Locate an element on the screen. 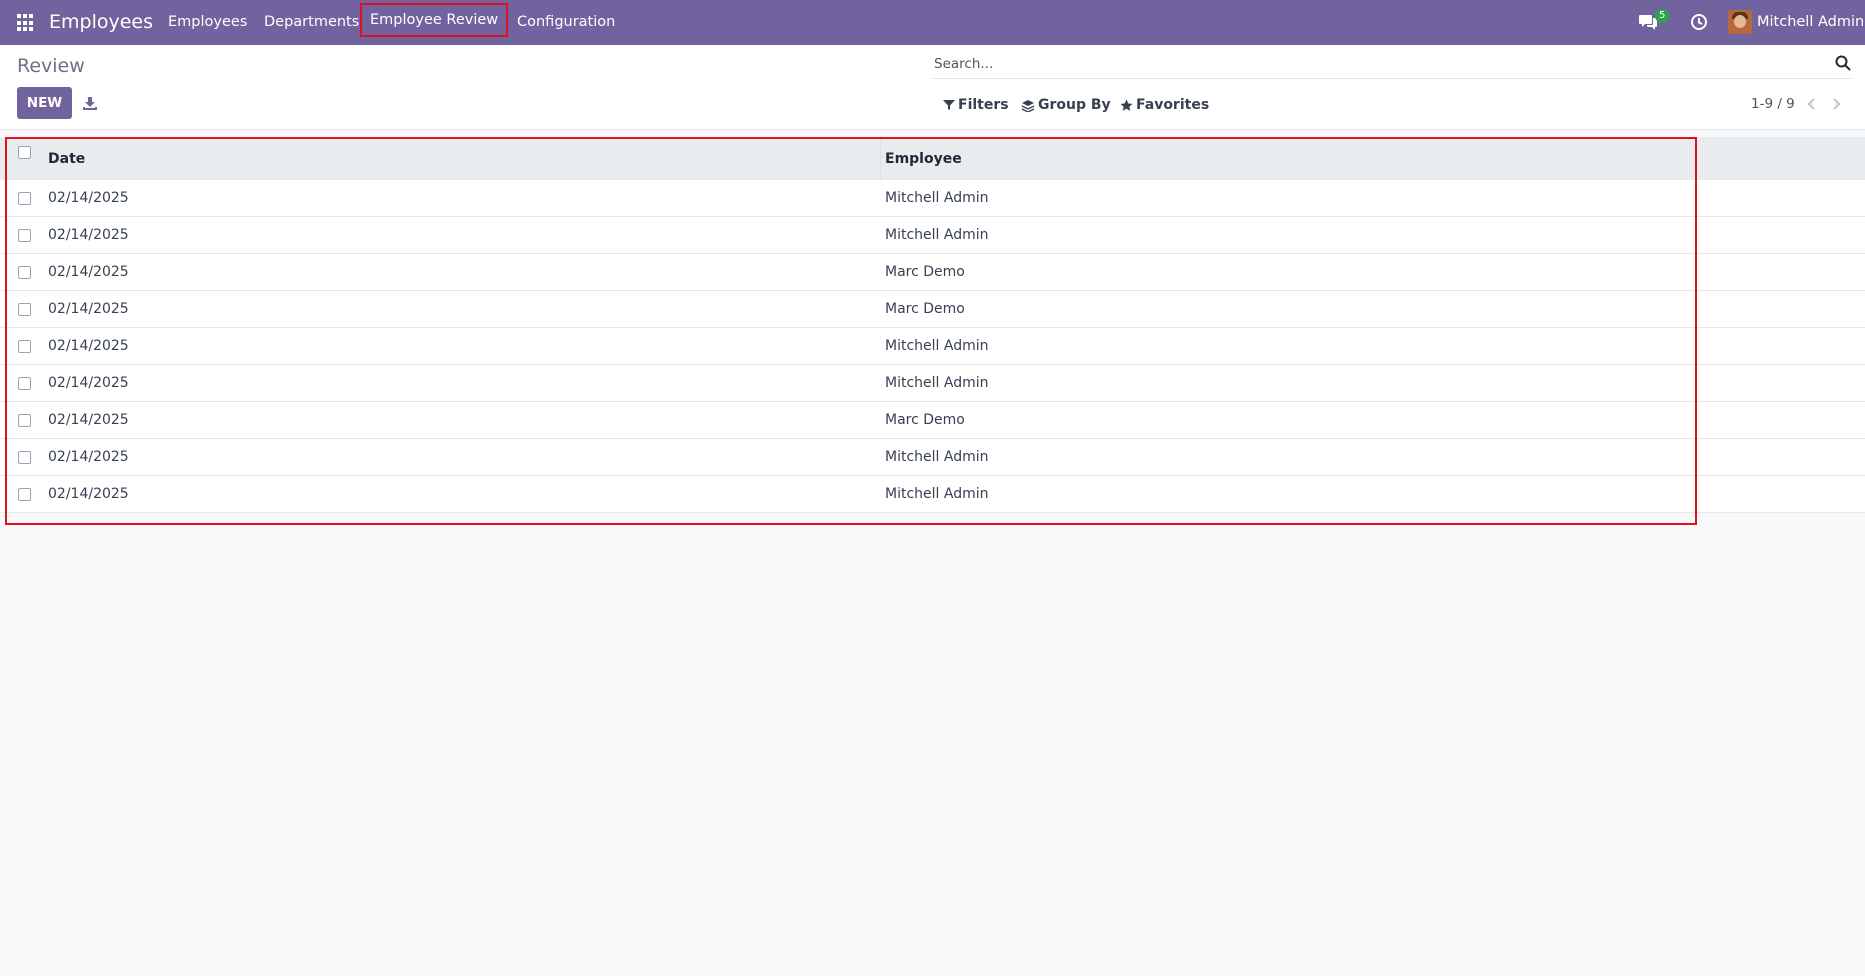  filters-label: Filters is located at coordinates (983, 105).